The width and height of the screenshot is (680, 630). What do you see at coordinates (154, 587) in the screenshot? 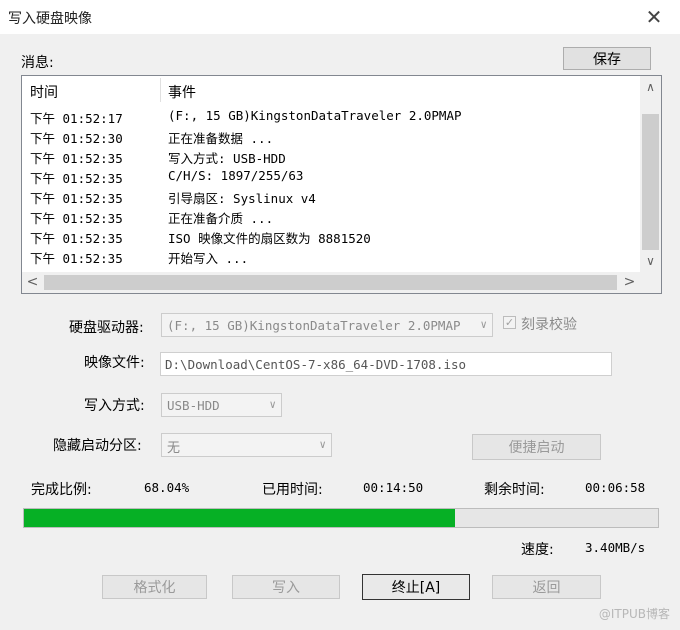
I see `format-button: 格式化` at bounding box center [154, 587].